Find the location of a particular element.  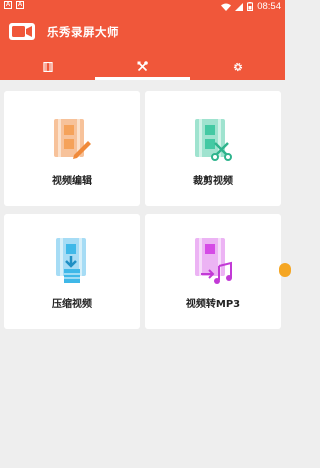

battery-icon is located at coordinates (250, 6).